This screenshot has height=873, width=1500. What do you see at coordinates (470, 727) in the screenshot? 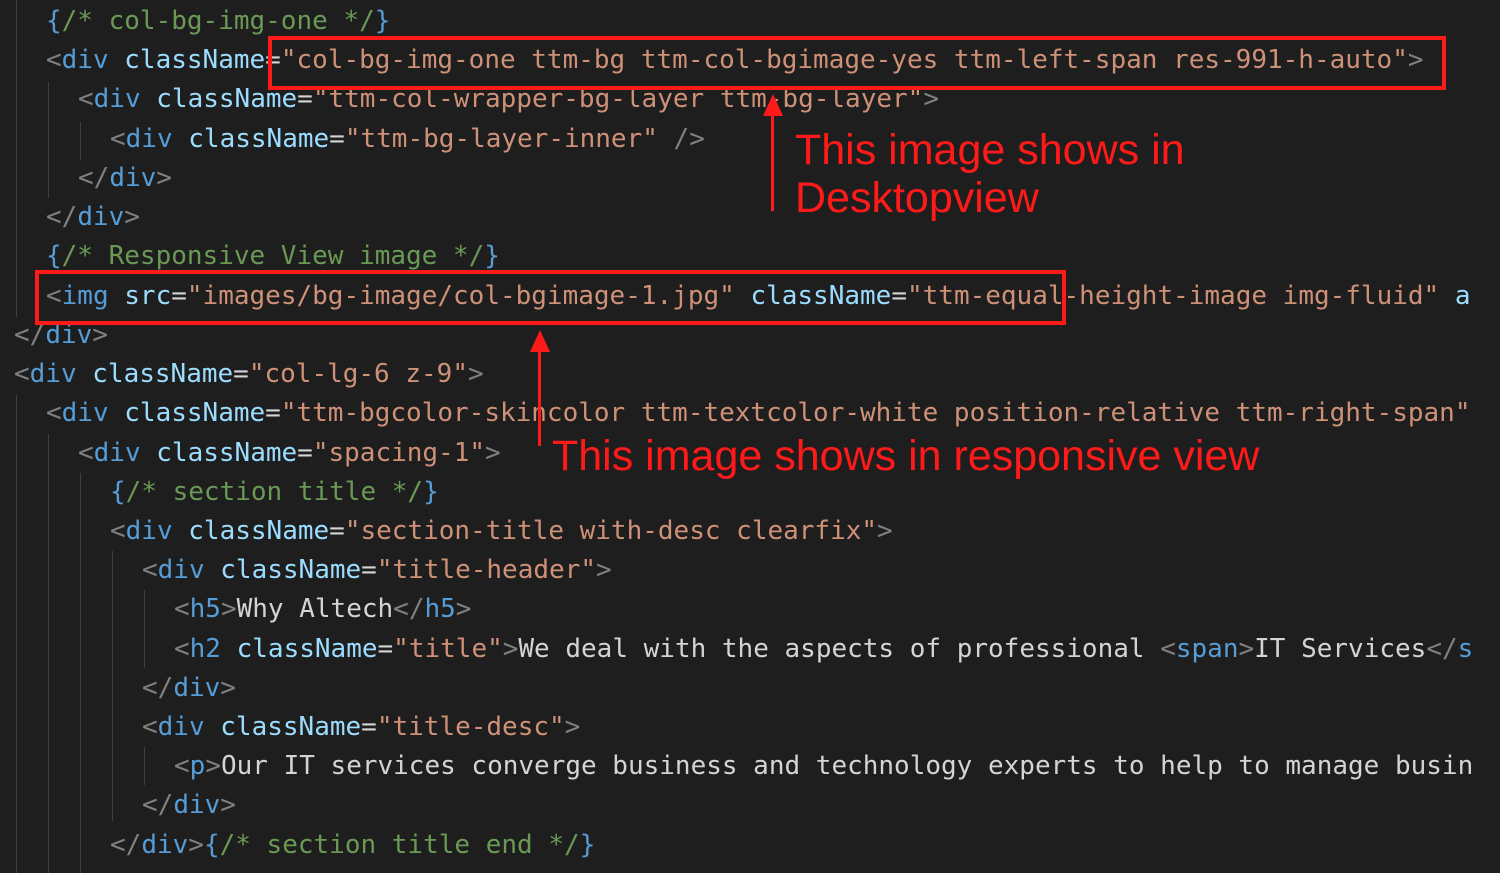
I see `code-token-str: "title-desc"` at bounding box center [470, 727].